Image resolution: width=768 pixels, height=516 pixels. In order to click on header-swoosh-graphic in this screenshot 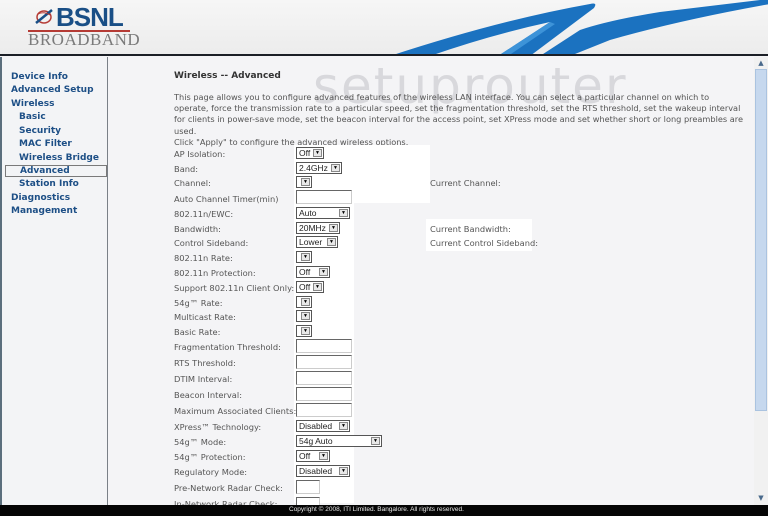, I will do `click(579, 28)`.